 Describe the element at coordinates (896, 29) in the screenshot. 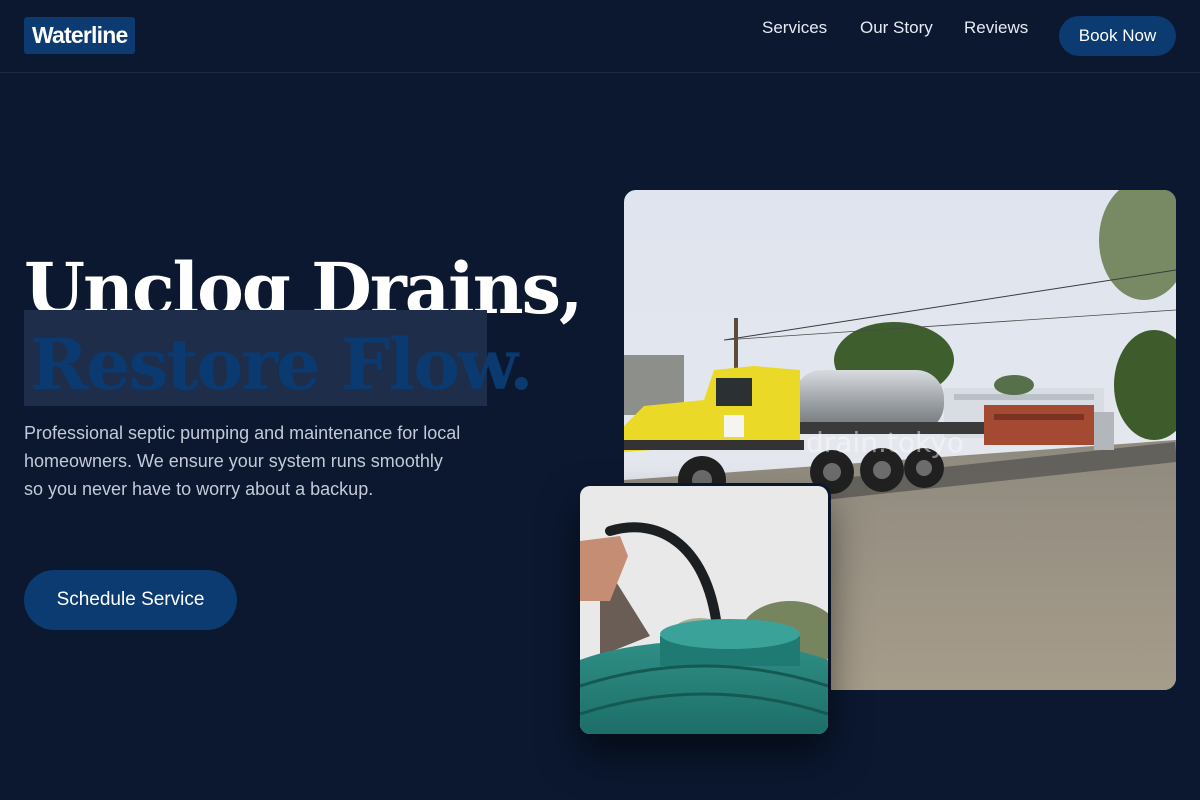

I see `nav-link-our-story: Our Story` at that location.